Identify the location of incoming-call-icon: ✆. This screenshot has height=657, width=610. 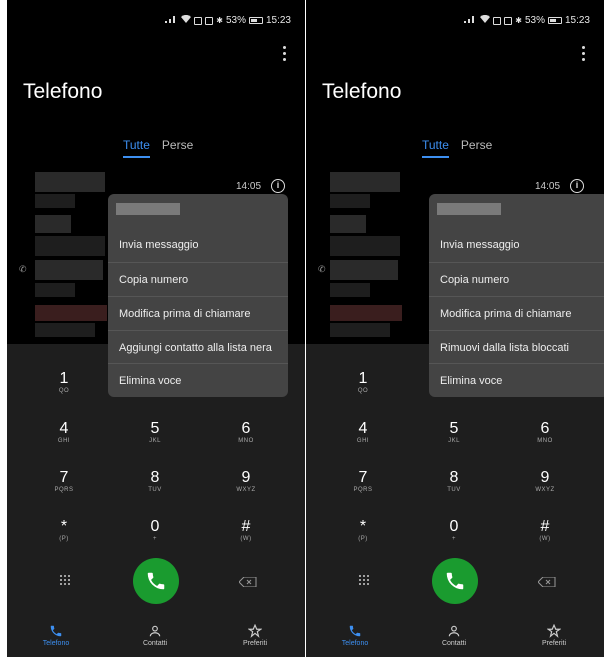
(23, 269).